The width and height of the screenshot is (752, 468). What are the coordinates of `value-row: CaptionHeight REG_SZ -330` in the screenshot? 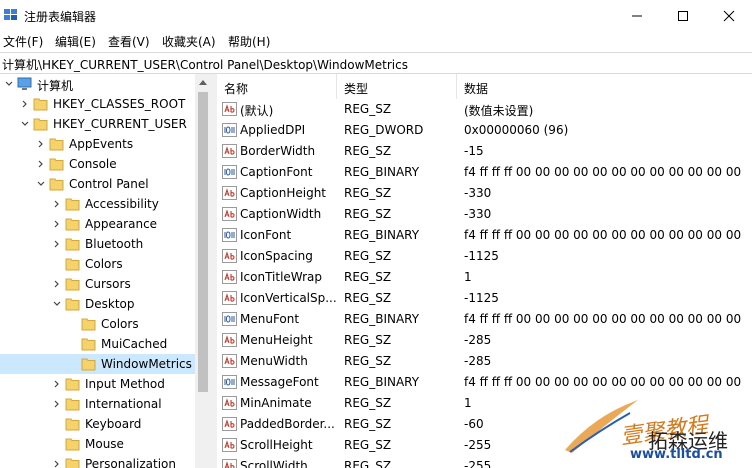 It's located at (484, 193).